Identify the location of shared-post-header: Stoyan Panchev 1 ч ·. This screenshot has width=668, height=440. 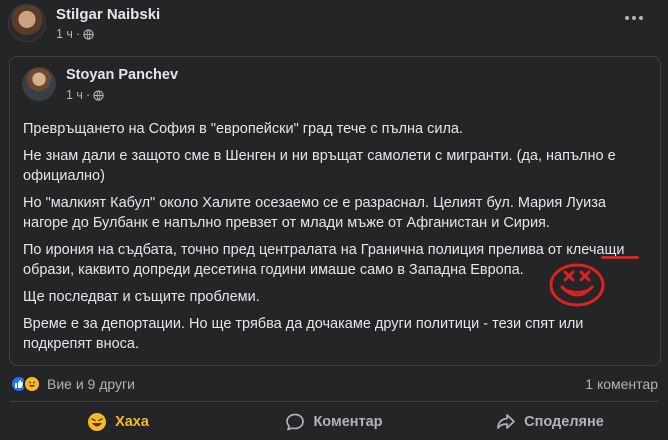
(100, 84).